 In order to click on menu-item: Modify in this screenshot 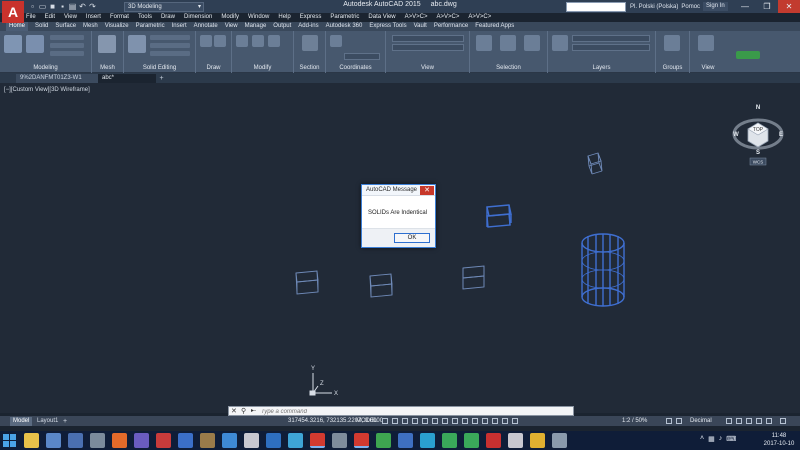, I will do `click(230, 17)`.